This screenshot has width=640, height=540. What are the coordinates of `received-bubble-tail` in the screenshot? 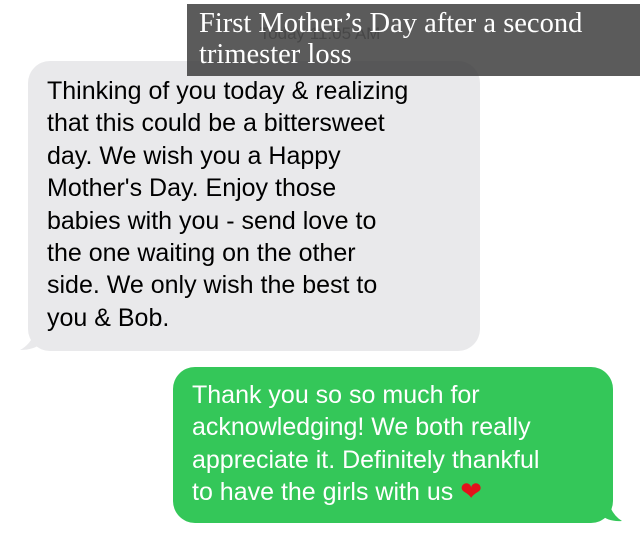 It's located at (31, 340).